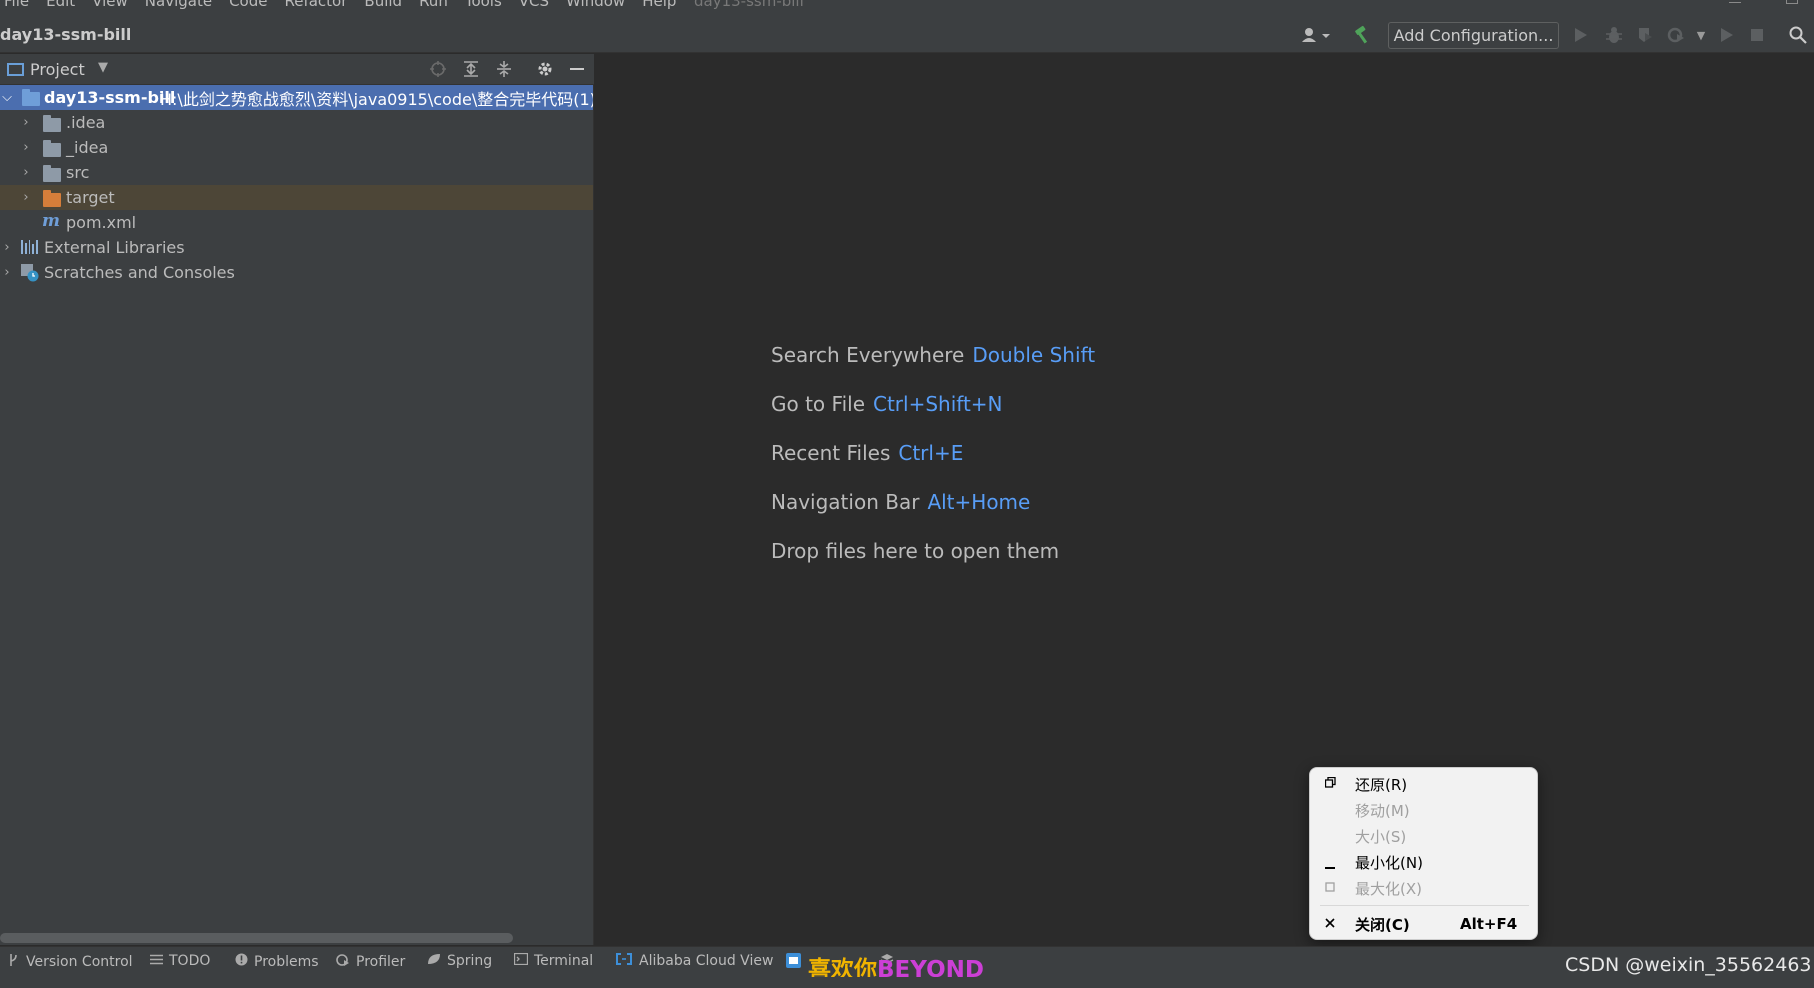 Image resolution: width=1814 pixels, height=988 pixels. I want to click on hint-recent-files: Recent Files Ctrl+E, so click(867, 453).